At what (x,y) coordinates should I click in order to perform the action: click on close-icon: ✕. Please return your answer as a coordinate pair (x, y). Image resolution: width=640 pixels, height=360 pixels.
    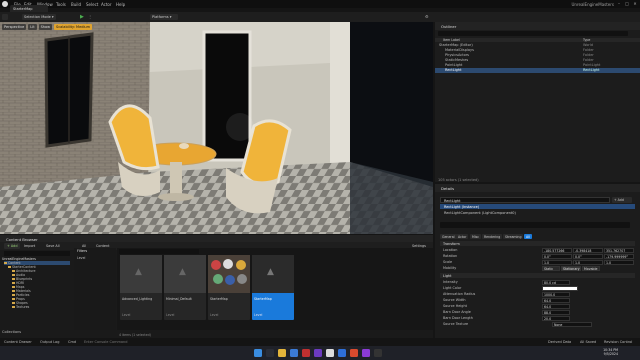
    Looking at the image, I should click on (635, 4).